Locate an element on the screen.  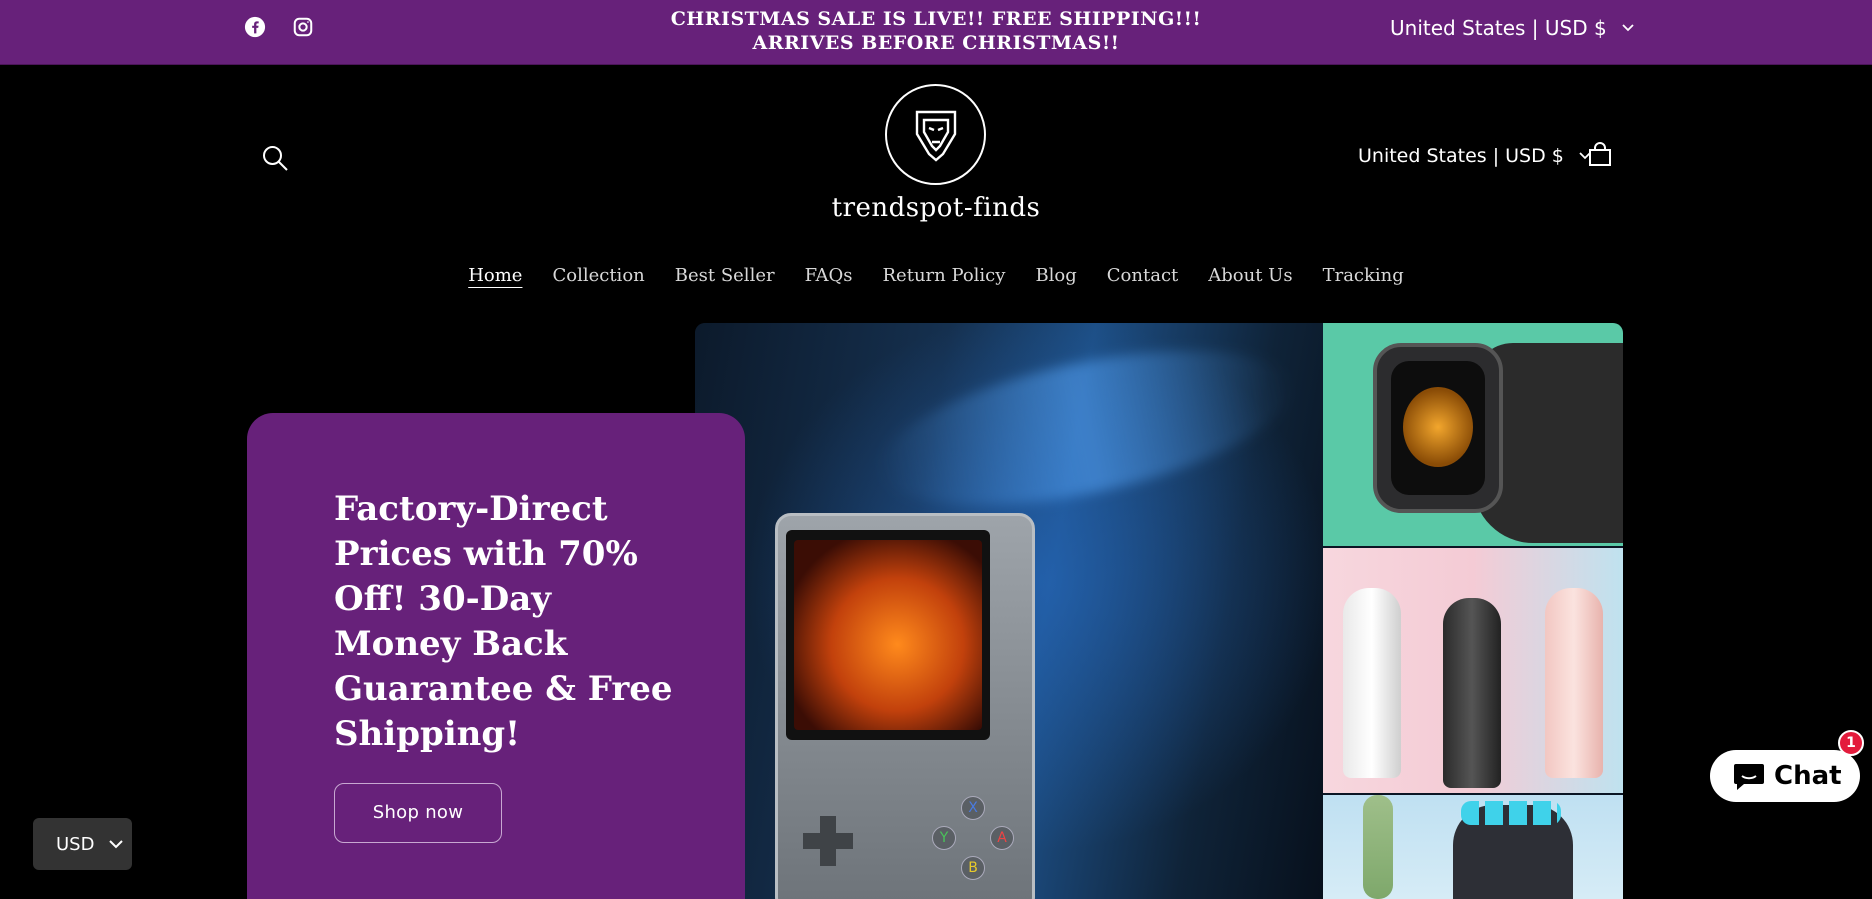
cart-icon is located at coordinates (1600, 155).